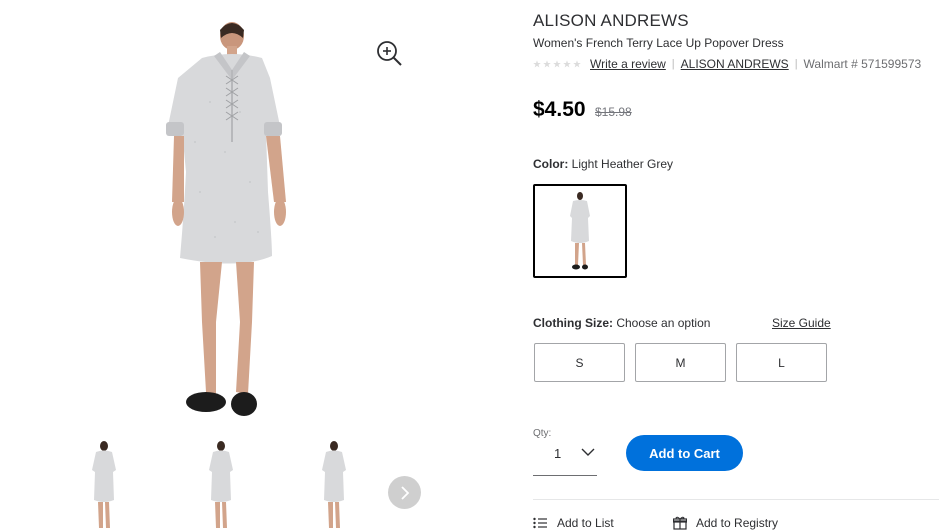 The image size is (939, 530). What do you see at coordinates (573, 323) in the screenshot?
I see `size-label-title: Clothing Size:` at bounding box center [573, 323].